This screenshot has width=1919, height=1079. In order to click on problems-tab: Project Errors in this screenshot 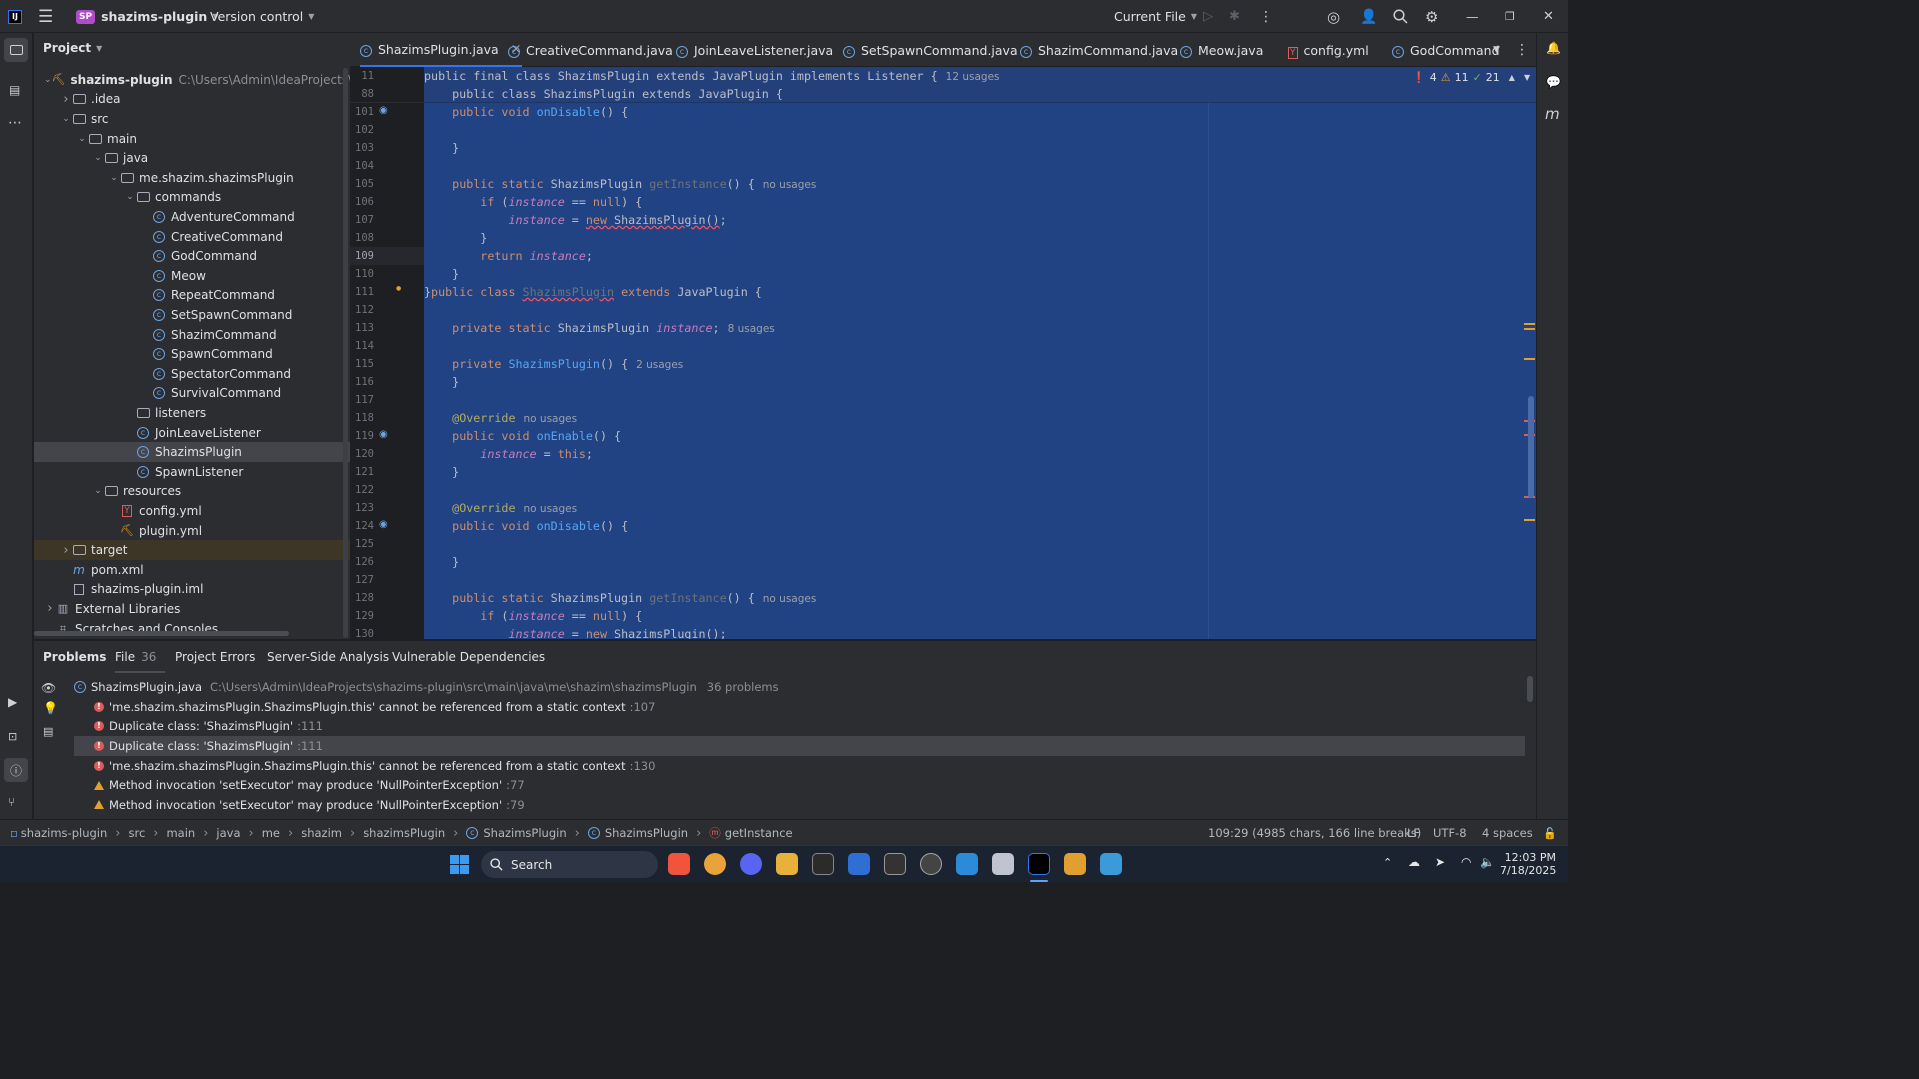, I will do `click(215, 657)`.